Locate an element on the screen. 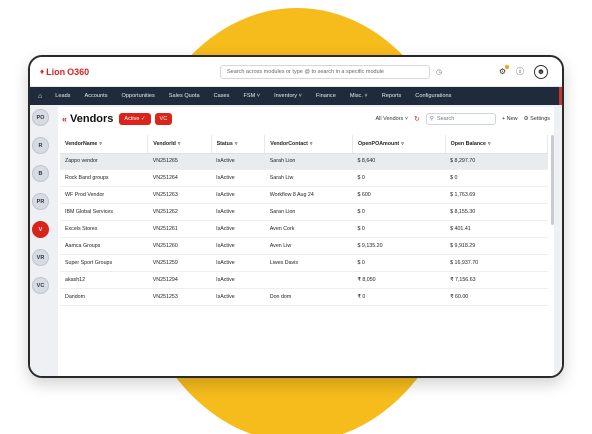 The height and width of the screenshot is (434, 592). col-vendor-name: VendorName ▿ is located at coordinates (104, 144).